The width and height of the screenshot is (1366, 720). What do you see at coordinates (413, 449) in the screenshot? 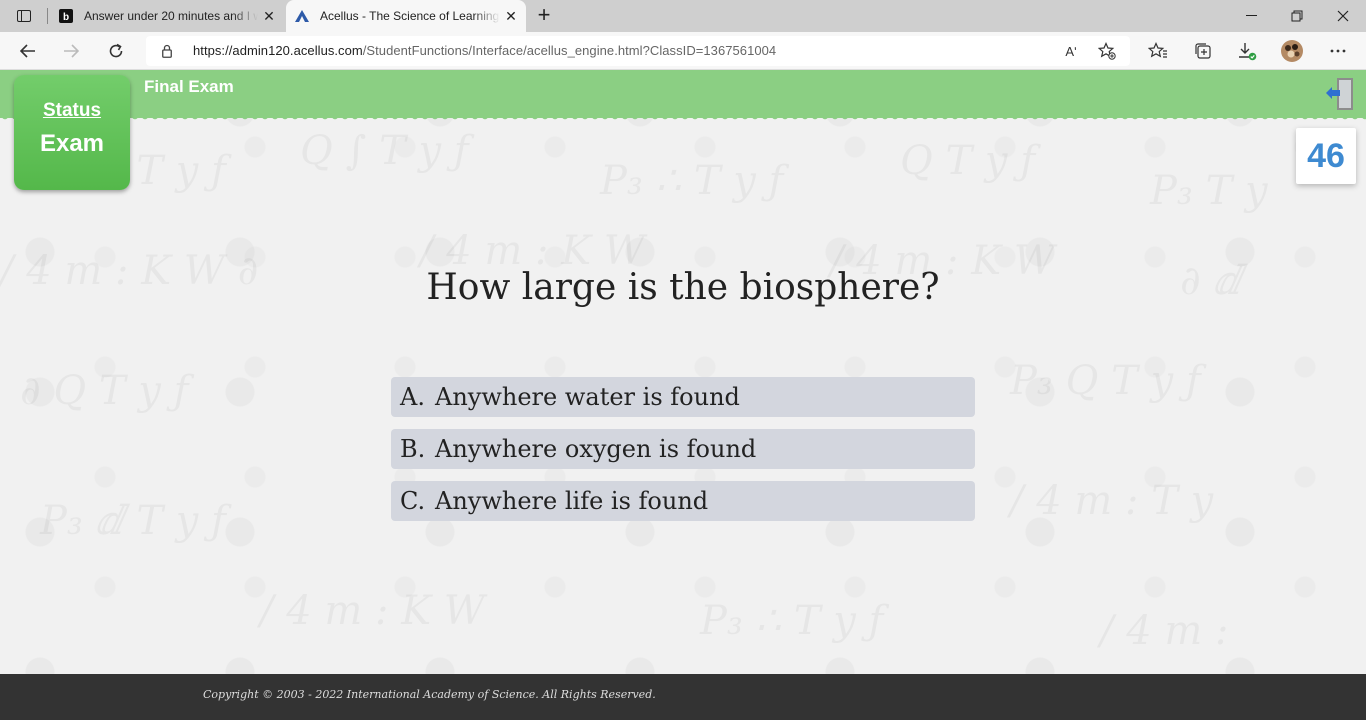
I see `answer-letter: B.` at bounding box center [413, 449].